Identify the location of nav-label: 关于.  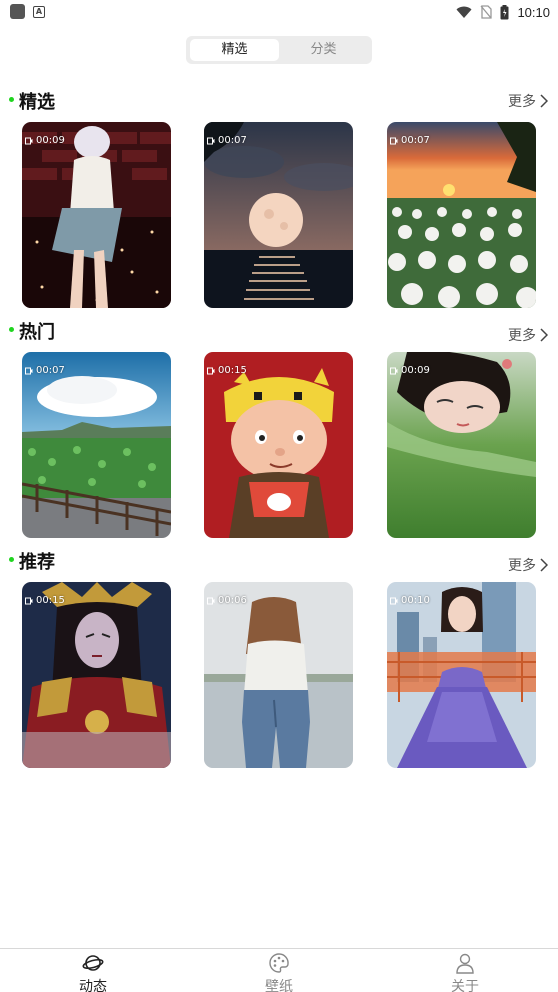
(465, 985).